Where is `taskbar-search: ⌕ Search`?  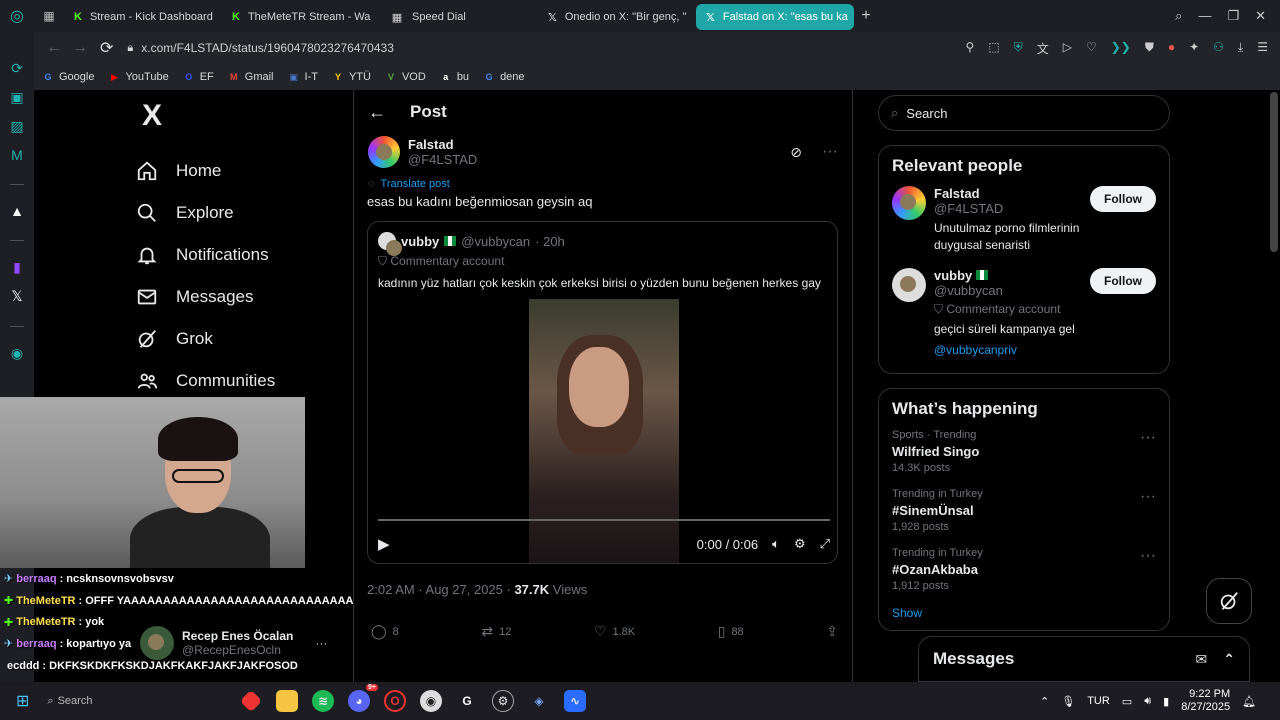
taskbar-search: ⌕ Search is located at coordinates (69, 701).